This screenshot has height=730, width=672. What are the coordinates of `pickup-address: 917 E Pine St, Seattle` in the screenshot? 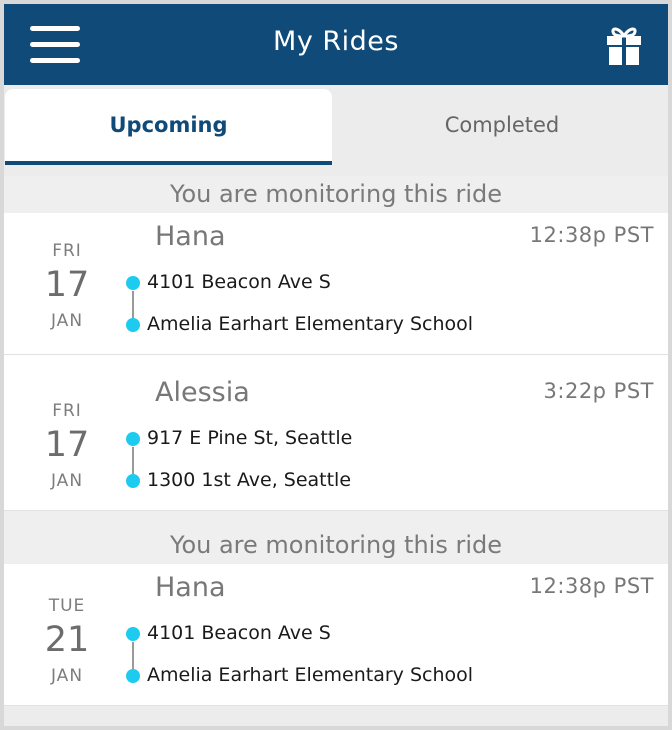 It's located at (250, 438).